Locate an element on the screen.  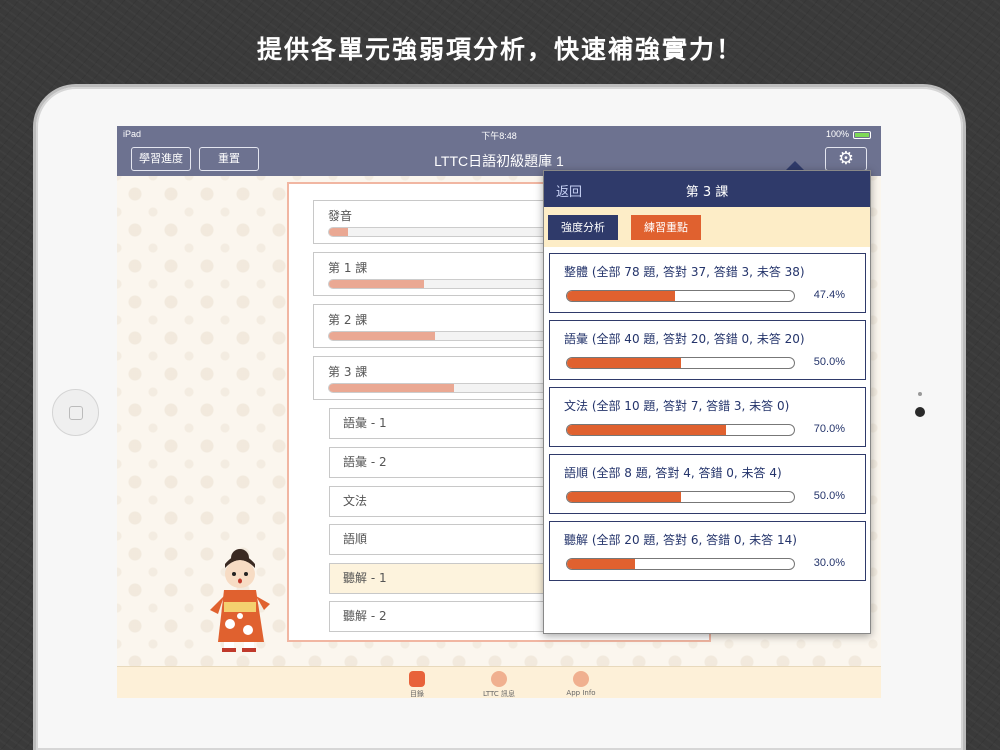
analysis-card: 語順 (全部 8 題, 答對 4, 答錯 0, 未答 4) 50.0% is located at coordinates (707, 484).